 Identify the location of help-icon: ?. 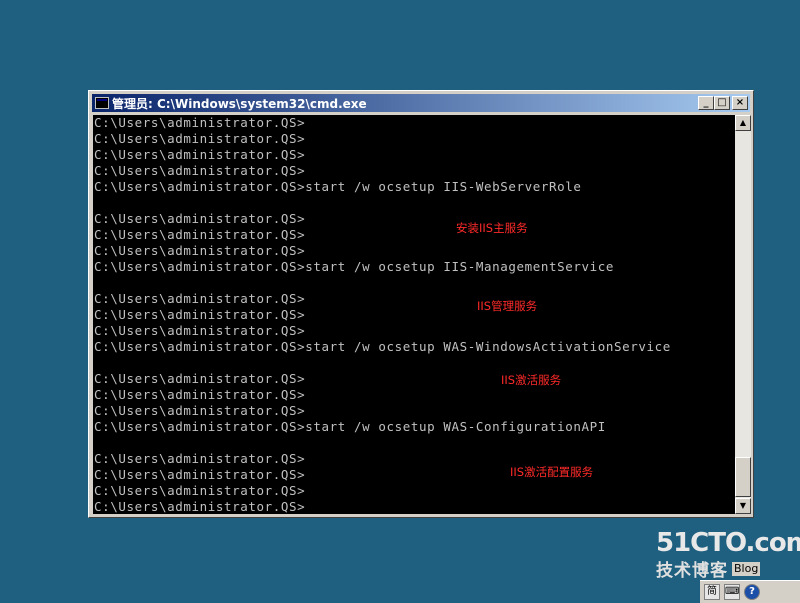
(752, 592).